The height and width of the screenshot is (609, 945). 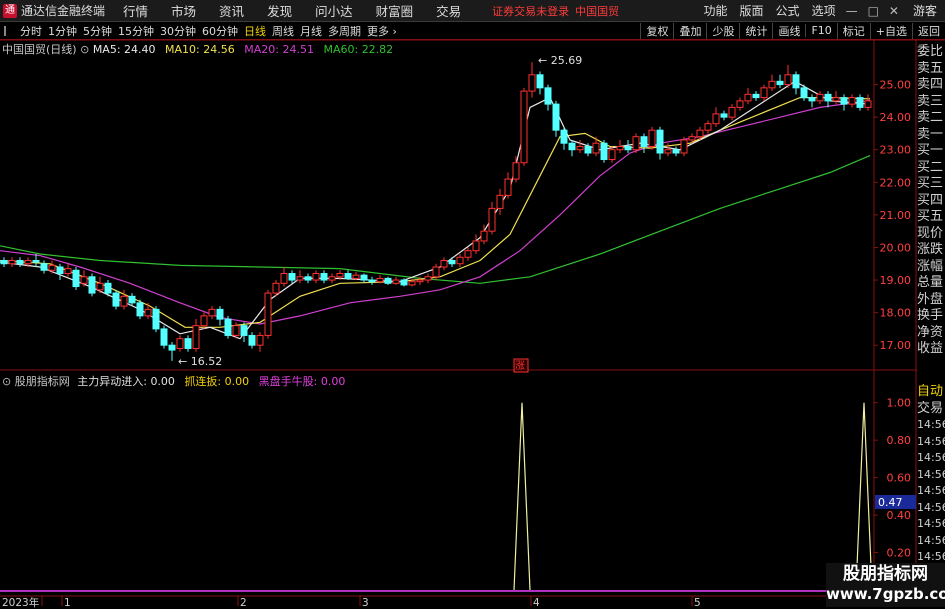 What do you see at coordinates (530, 11) in the screenshot?
I see `login-warning: 证券交易未登录` at bounding box center [530, 11].